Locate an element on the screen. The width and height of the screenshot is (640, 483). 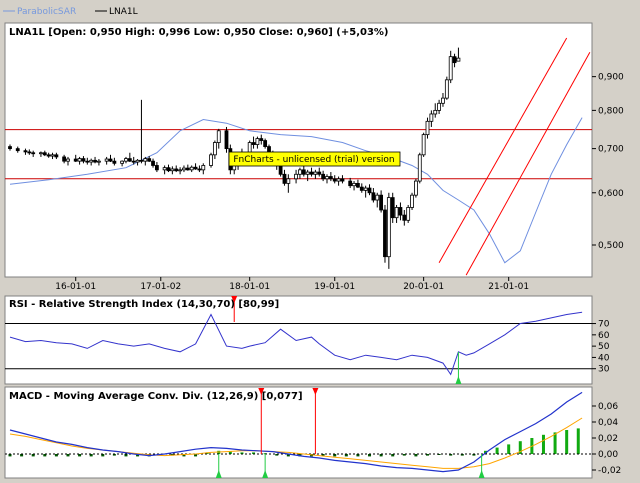
price-xtick-label-0: 16-01-01 is located at coordinates (75, 287).